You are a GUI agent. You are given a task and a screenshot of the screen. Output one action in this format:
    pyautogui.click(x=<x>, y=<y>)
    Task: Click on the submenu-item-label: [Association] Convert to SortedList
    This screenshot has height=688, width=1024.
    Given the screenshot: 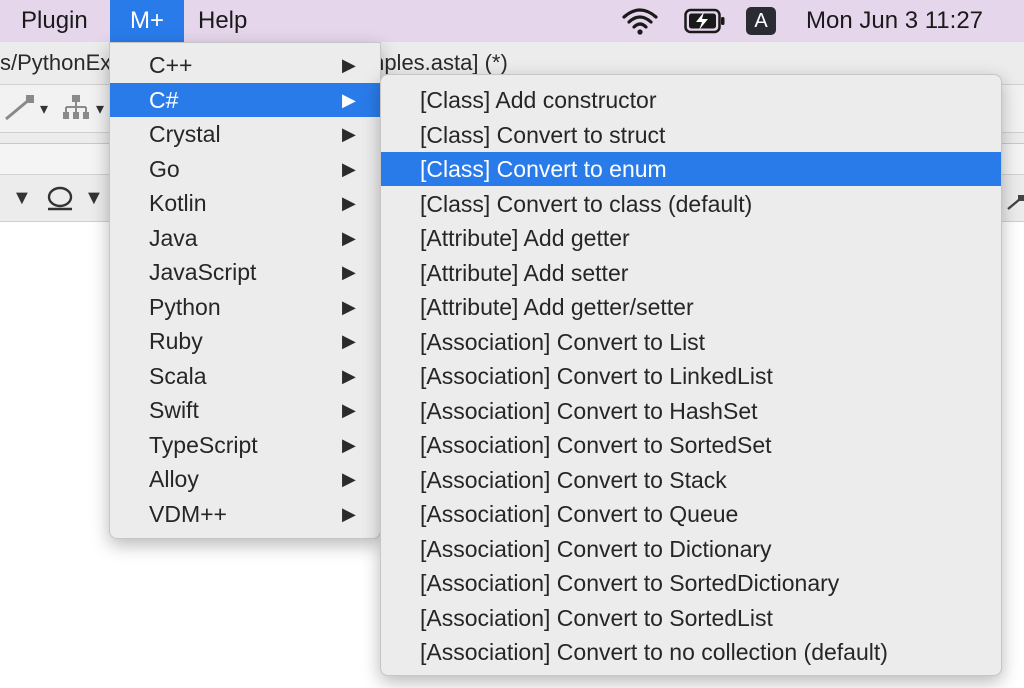 What is the action you would take?
    pyautogui.click(x=596, y=617)
    